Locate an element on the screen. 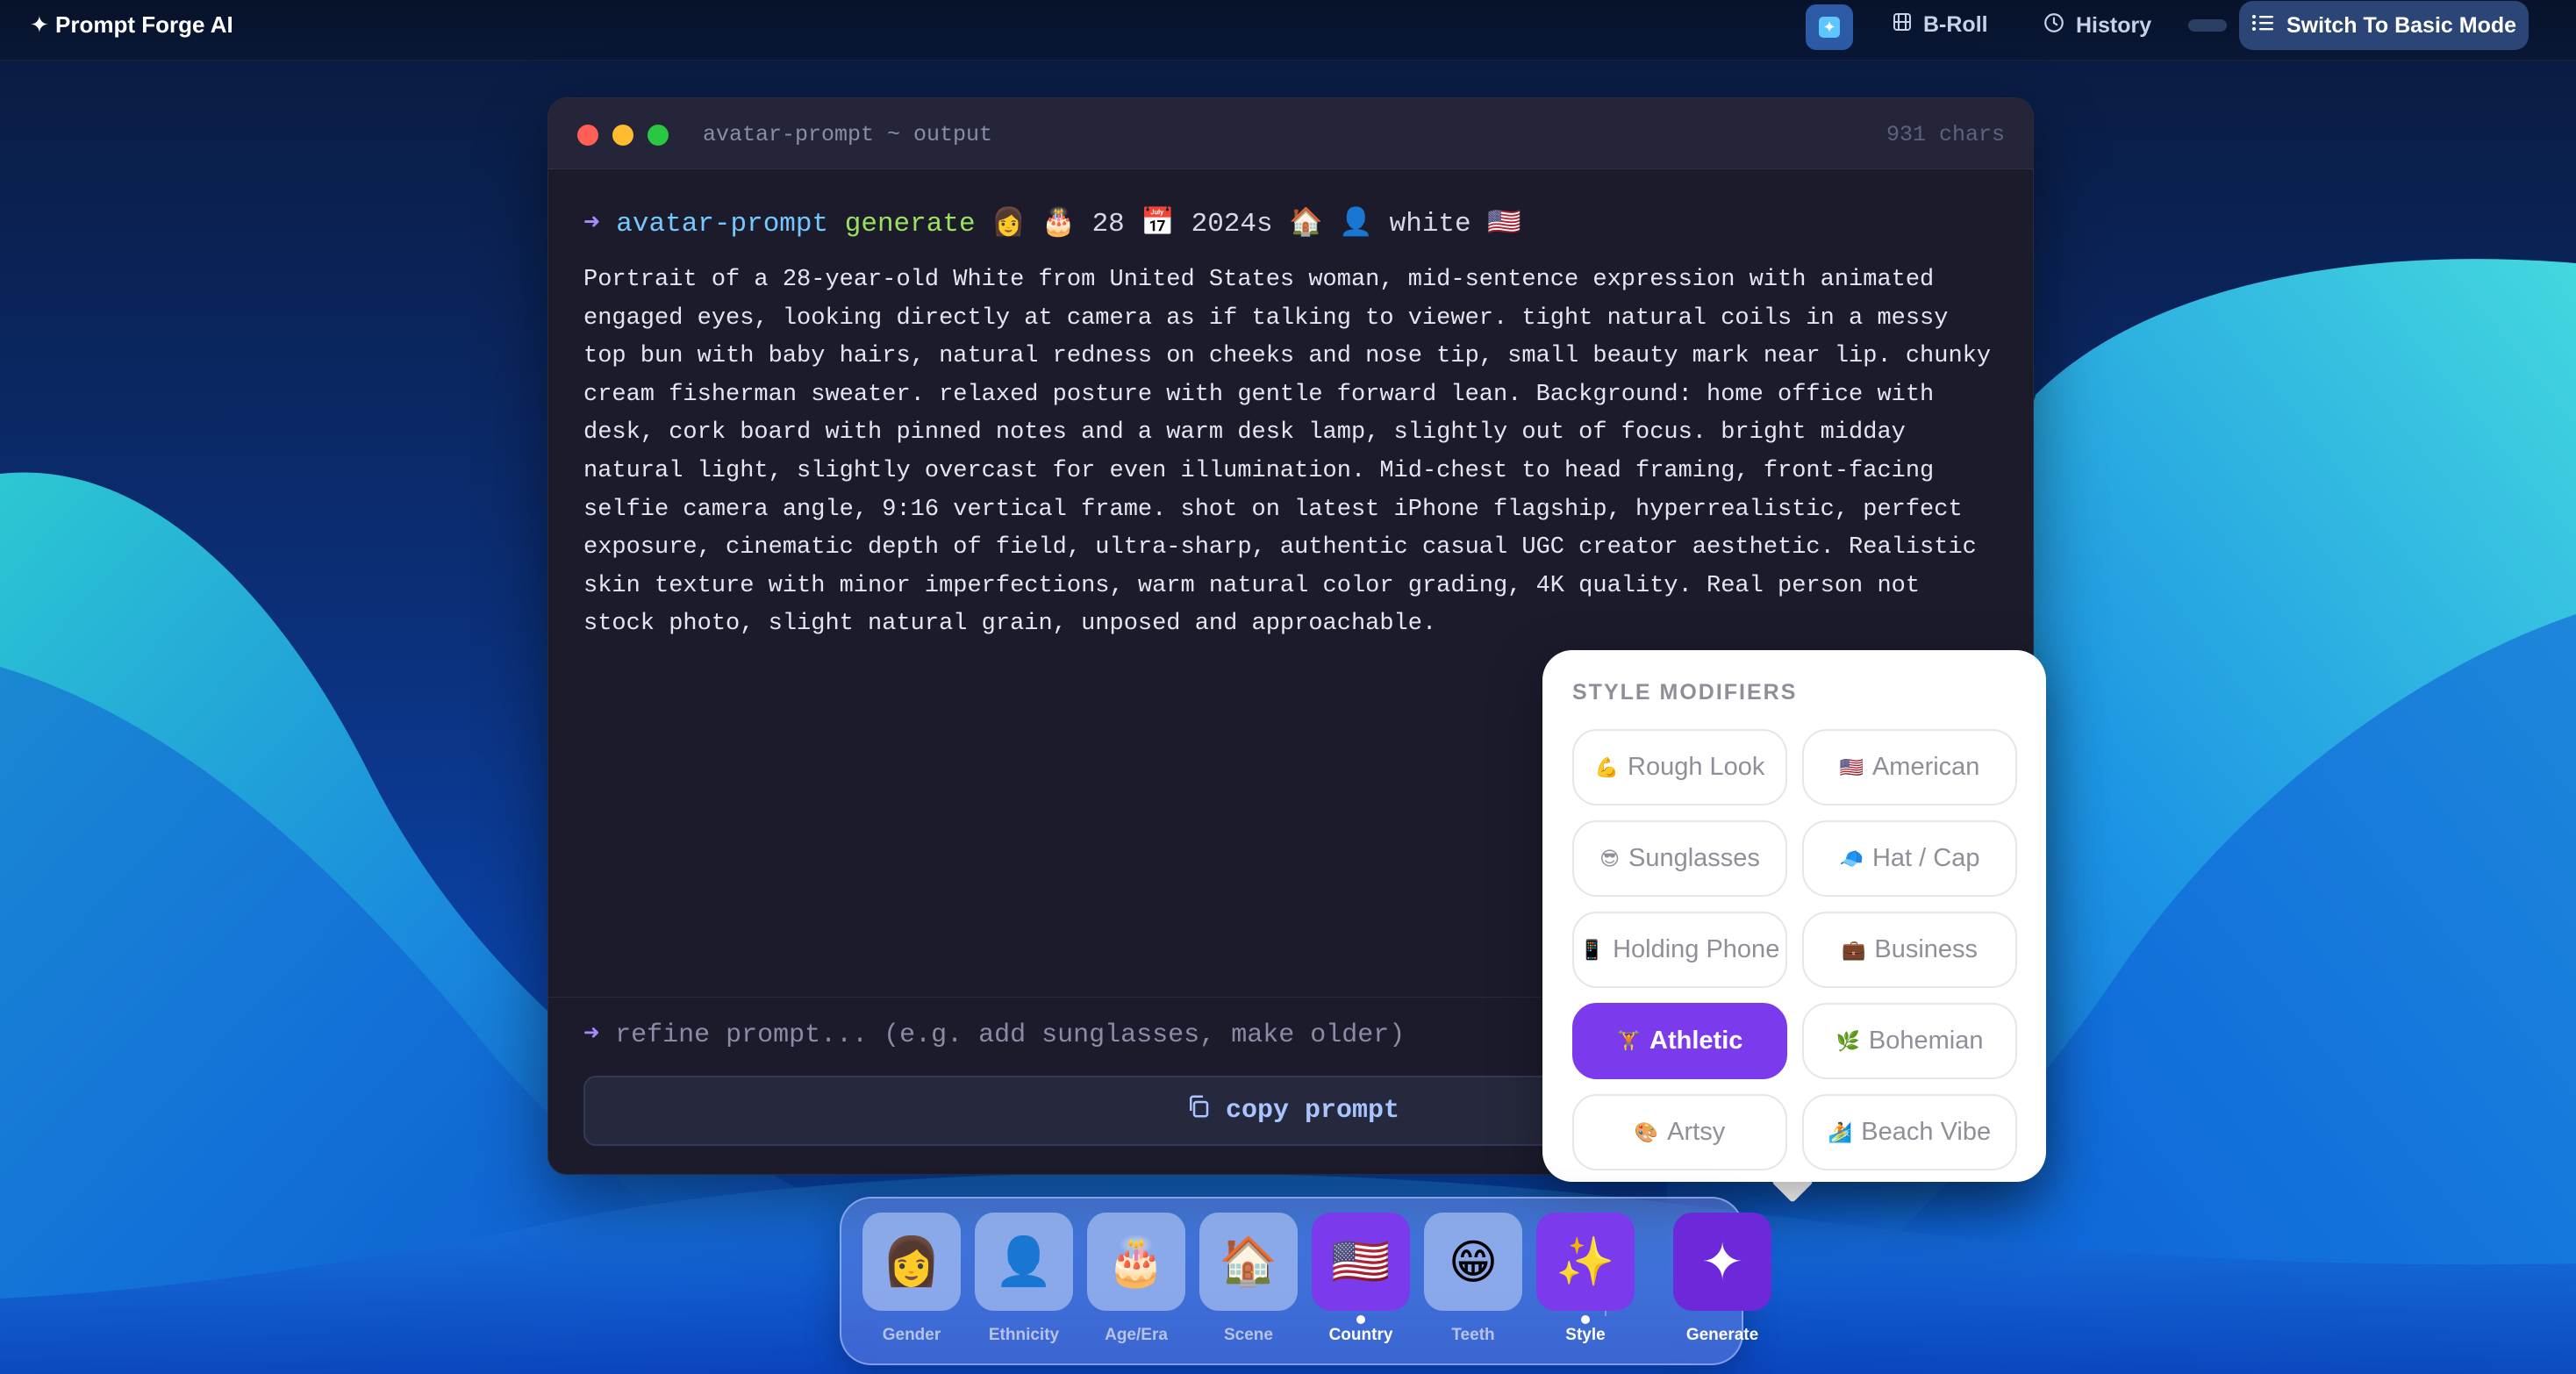 The width and height of the screenshot is (2576, 1374). teeth-icon: 😁 is located at coordinates (1473, 1262).